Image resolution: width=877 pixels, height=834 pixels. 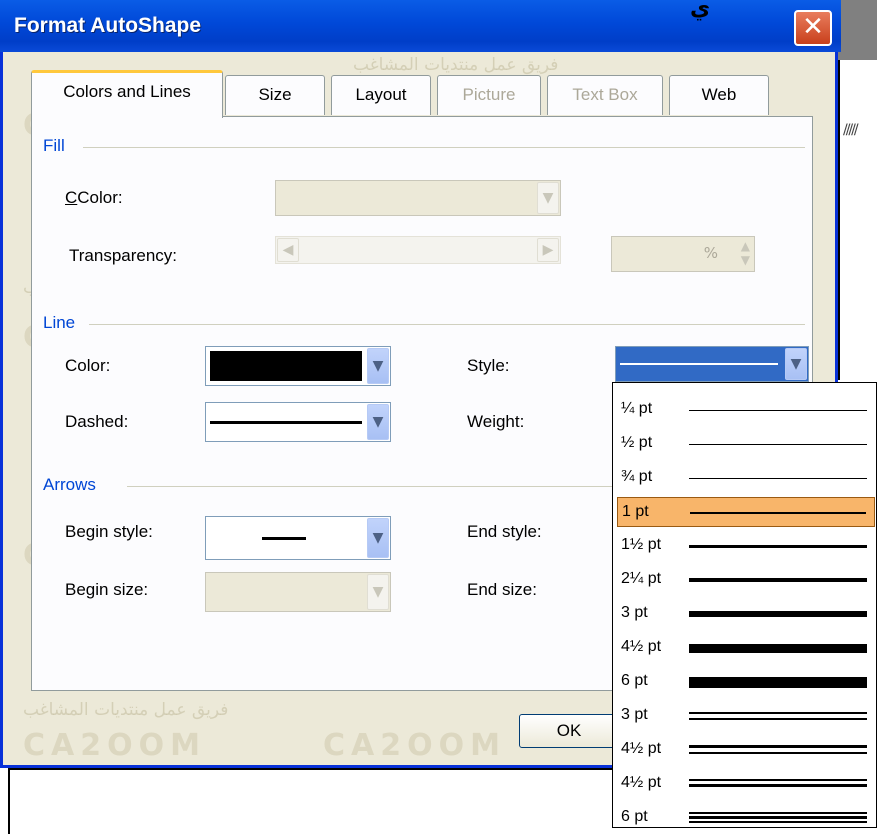 What do you see at coordinates (57, 146) in the screenshot?
I see `fill-section-title: Fill` at bounding box center [57, 146].